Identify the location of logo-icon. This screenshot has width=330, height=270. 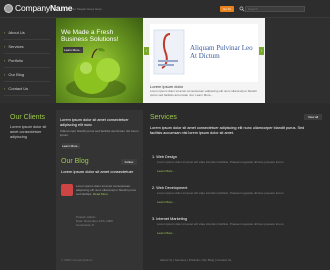
(8, 8).